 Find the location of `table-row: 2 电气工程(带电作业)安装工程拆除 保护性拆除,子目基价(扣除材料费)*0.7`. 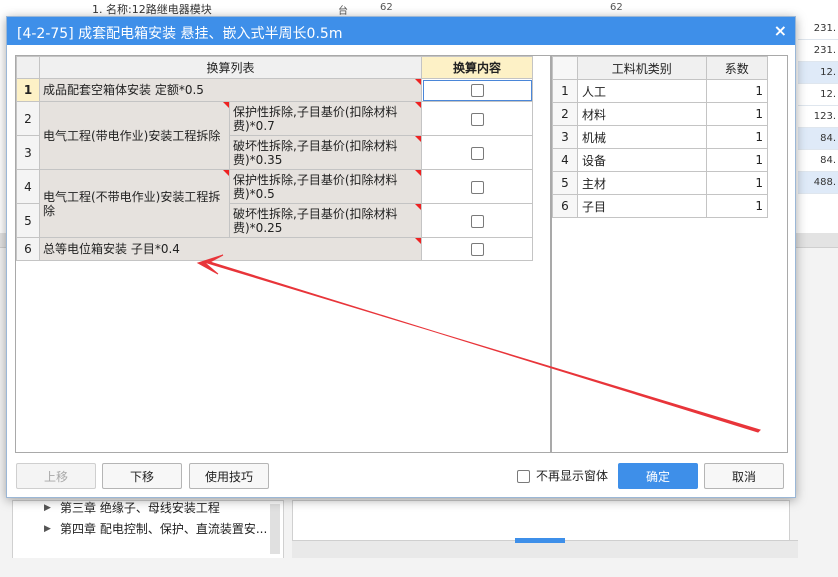

table-row: 2 电气工程(带电作业)安装工程拆除 保护性拆除,子目基价(扣除材料费)*0.7 is located at coordinates (274, 135).